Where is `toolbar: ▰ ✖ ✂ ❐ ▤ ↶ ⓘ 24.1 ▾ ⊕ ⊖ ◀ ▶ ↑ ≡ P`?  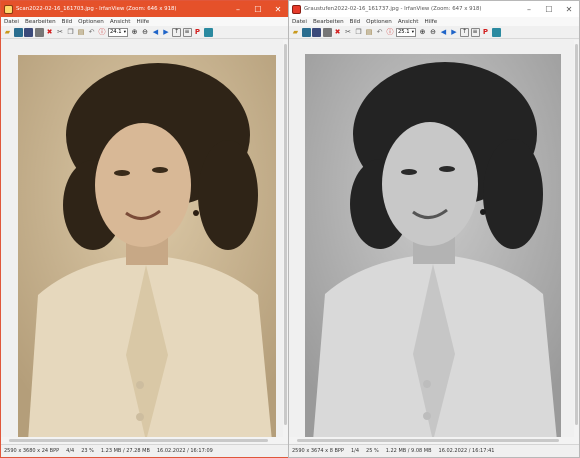
toolbar: ▰ ✖ ✂ ❐ ▤ ↶ ⓘ 24.1 ▾ ⊕ ⊖ ◀ ▶ ↑ ≡ P is located at coordinates (144, 32).